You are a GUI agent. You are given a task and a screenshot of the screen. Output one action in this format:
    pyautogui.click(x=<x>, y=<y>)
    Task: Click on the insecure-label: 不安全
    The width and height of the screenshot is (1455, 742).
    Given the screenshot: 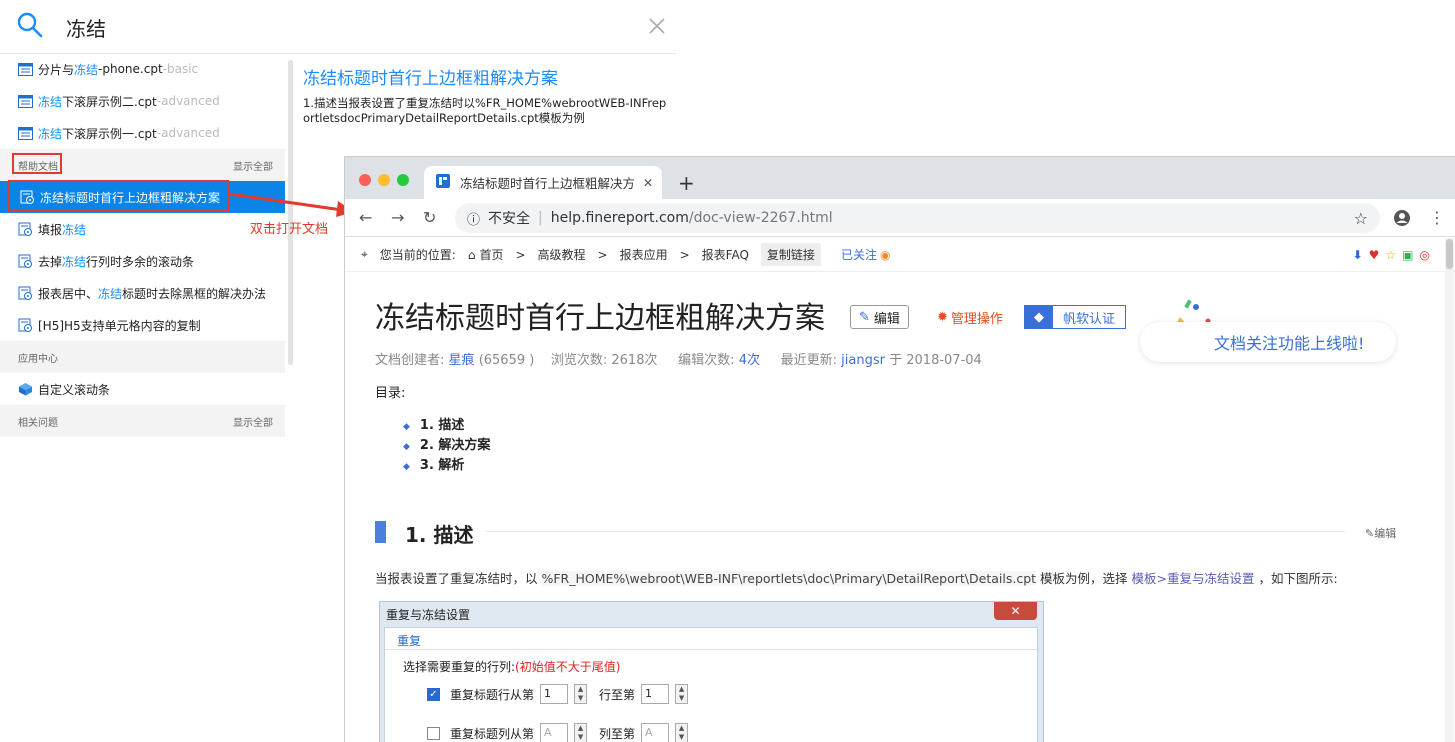 What is the action you would take?
    pyautogui.click(x=509, y=219)
    